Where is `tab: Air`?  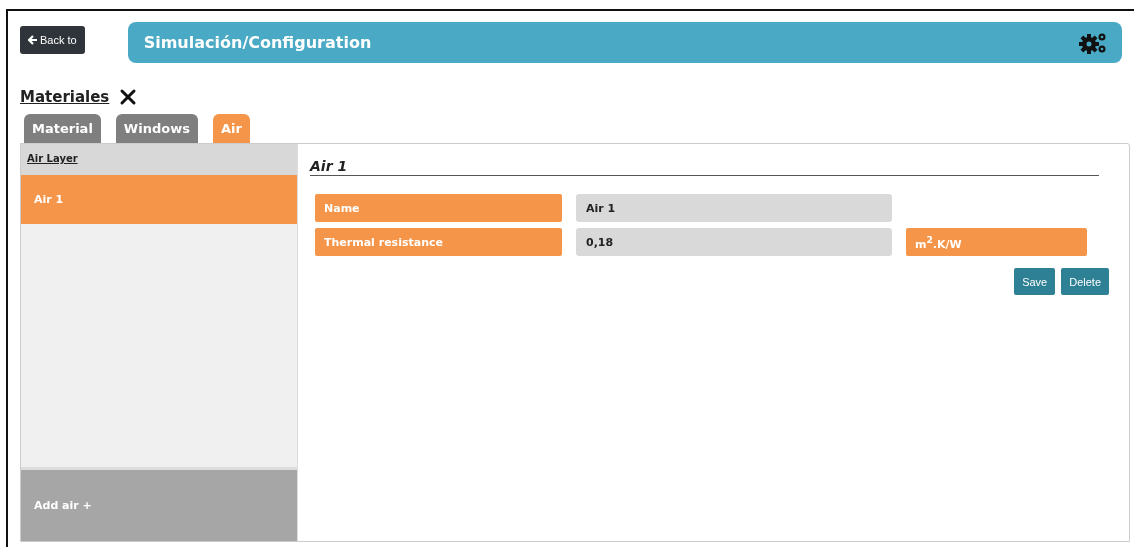 tab: Air is located at coordinates (231, 128).